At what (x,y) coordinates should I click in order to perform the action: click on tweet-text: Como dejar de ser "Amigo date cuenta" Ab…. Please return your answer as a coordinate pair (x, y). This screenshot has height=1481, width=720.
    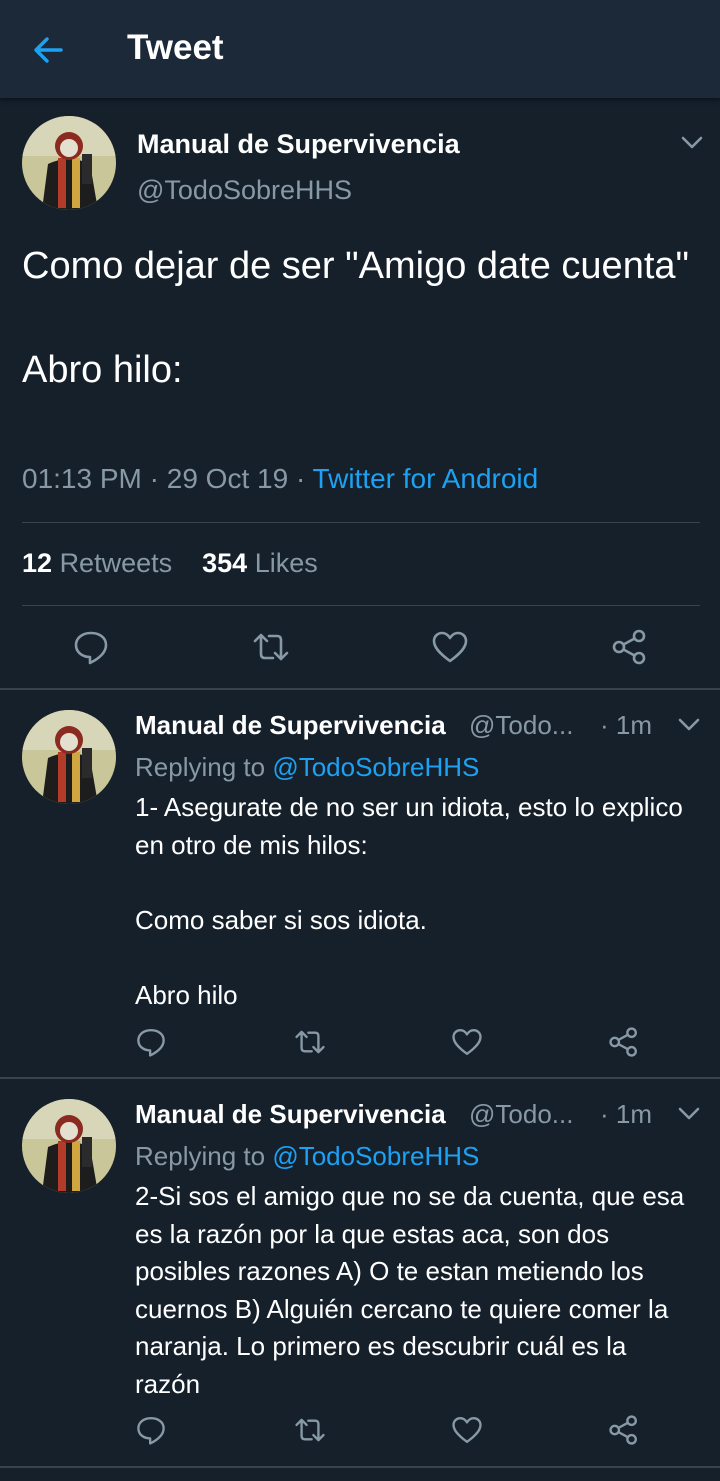
    Looking at the image, I should click on (356, 318).